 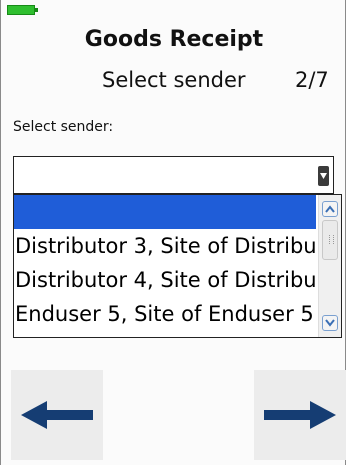 I want to click on step-indicator: 2/7, so click(x=312, y=80).